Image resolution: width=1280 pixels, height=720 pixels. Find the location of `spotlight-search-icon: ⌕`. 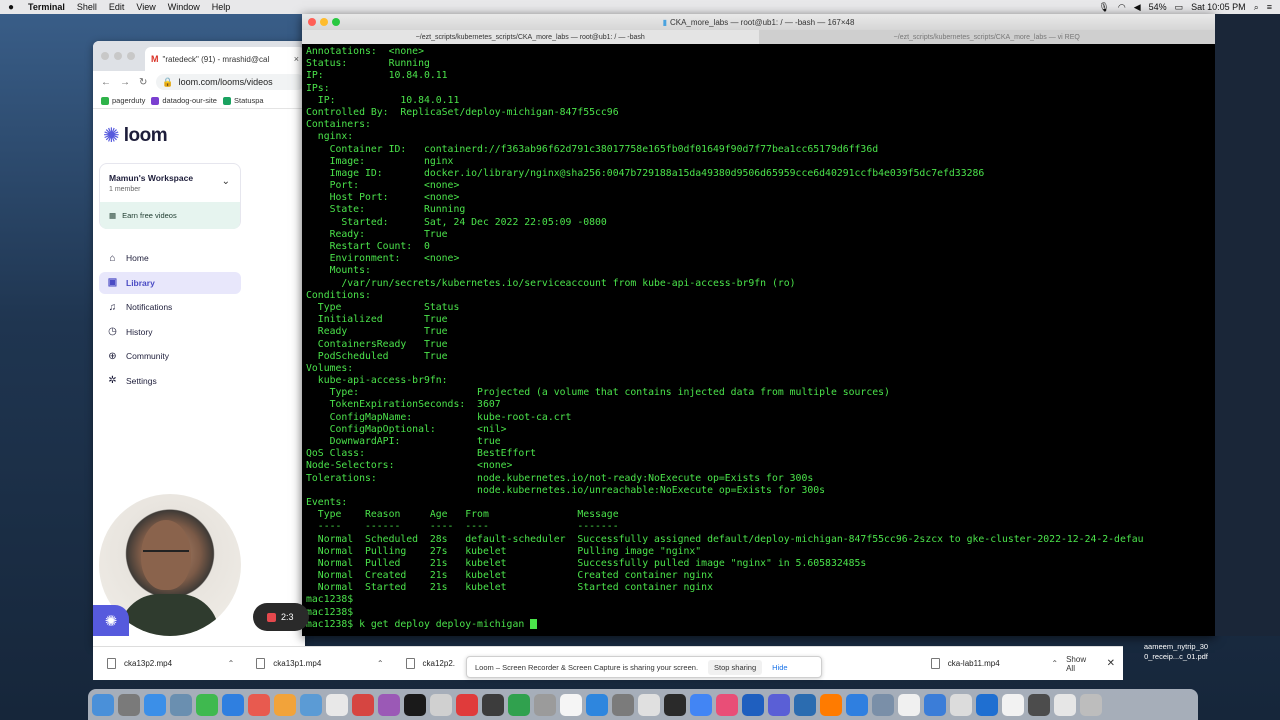

spotlight-search-icon: ⌕ is located at coordinates (1256, 7).